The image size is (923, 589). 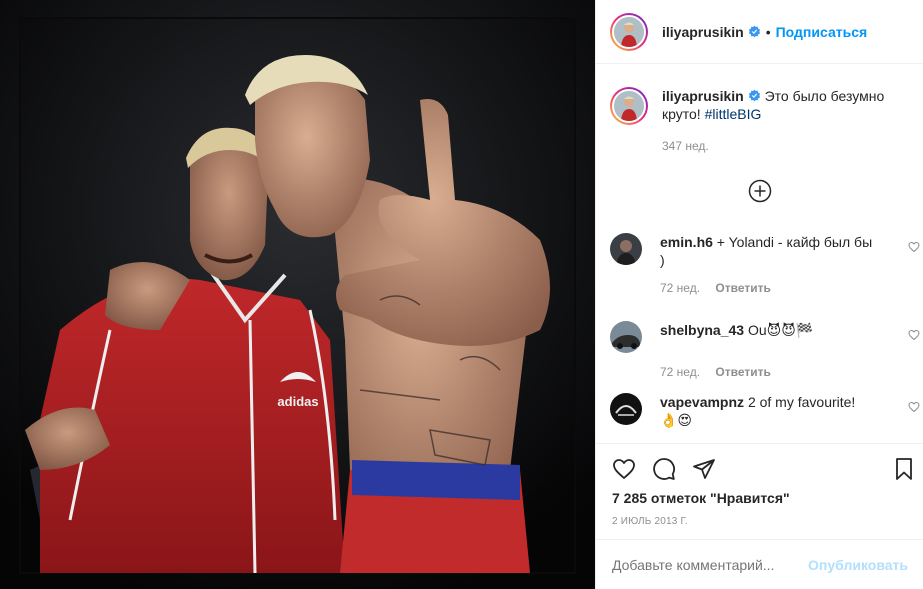 What do you see at coordinates (702, 330) in the screenshot?
I see `comment-username: shelbyna_43` at bounding box center [702, 330].